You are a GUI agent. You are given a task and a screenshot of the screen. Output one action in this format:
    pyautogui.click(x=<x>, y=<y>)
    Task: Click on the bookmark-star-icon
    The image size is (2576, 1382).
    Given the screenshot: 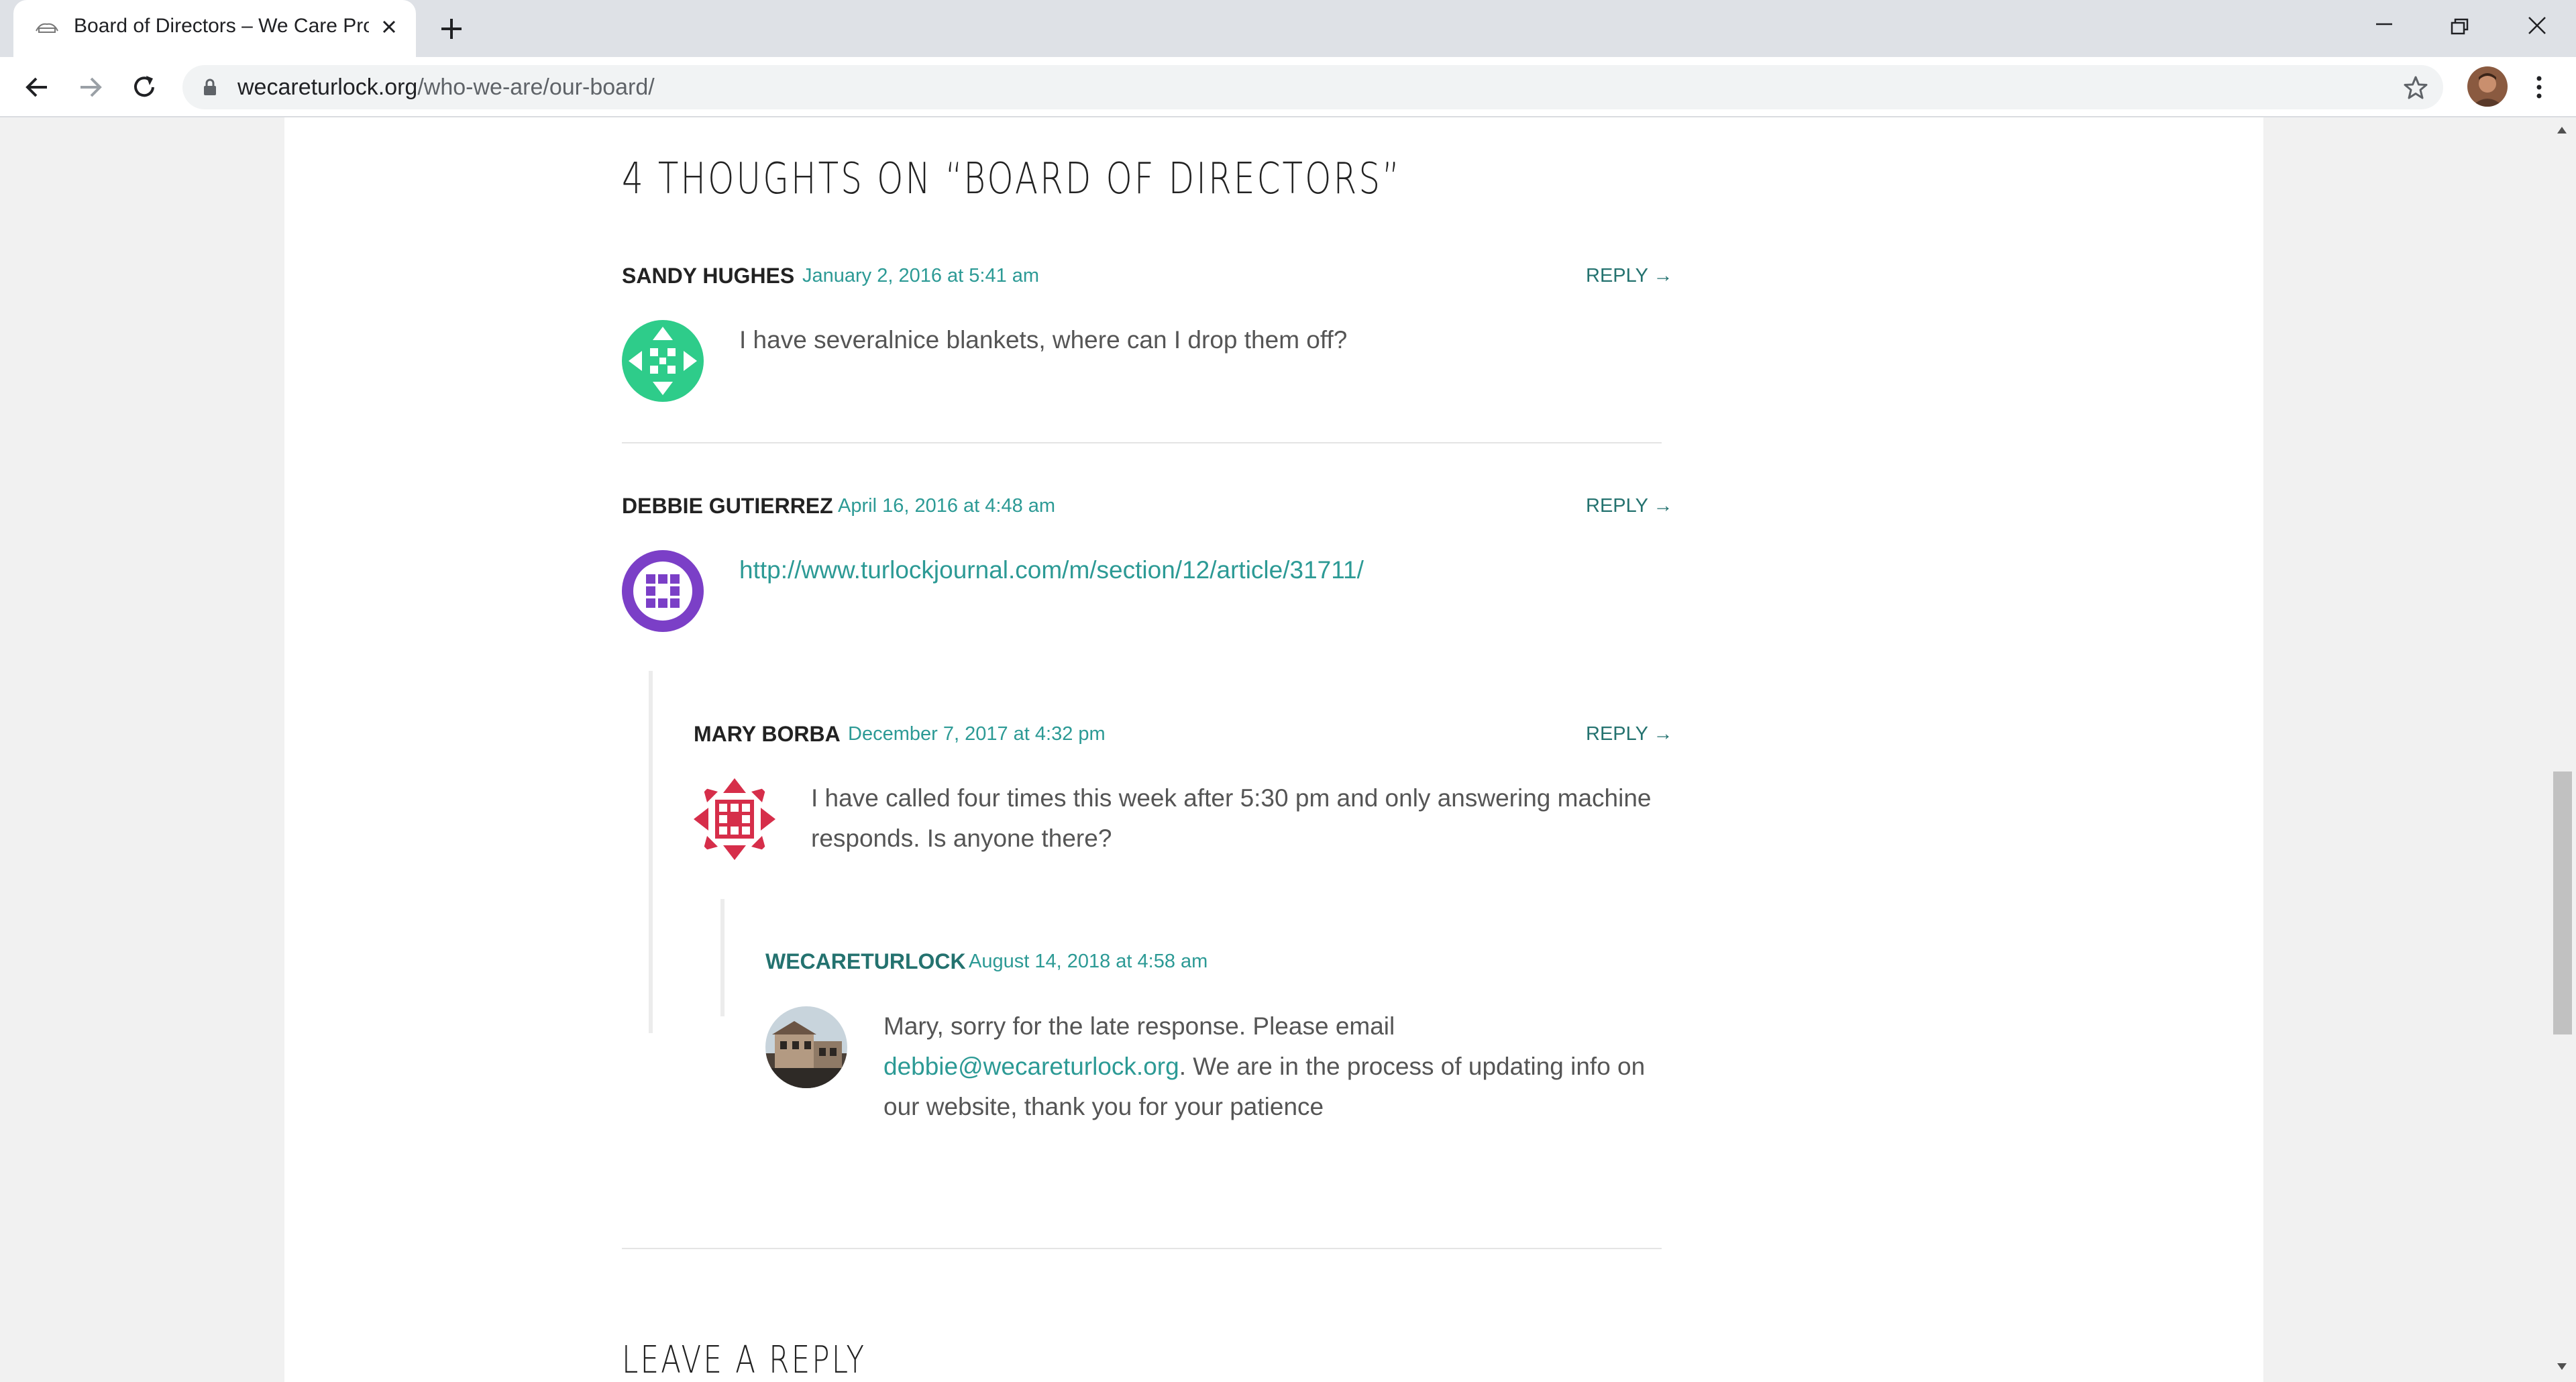 What is the action you would take?
    pyautogui.click(x=2415, y=88)
    